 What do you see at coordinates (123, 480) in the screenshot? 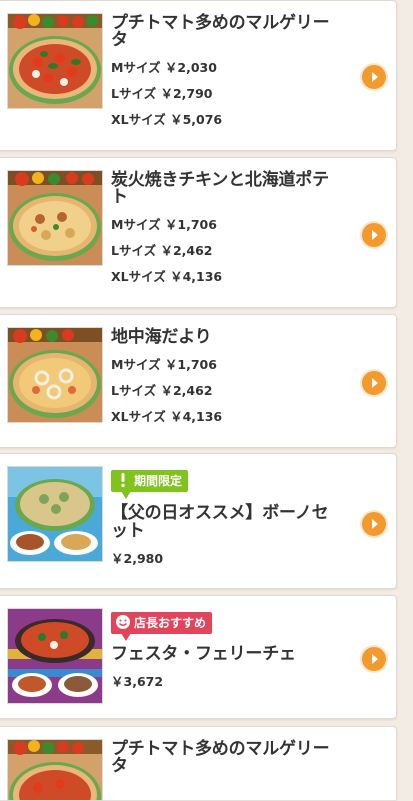
I see `exclamation-icon` at bounding box center [123, 480].